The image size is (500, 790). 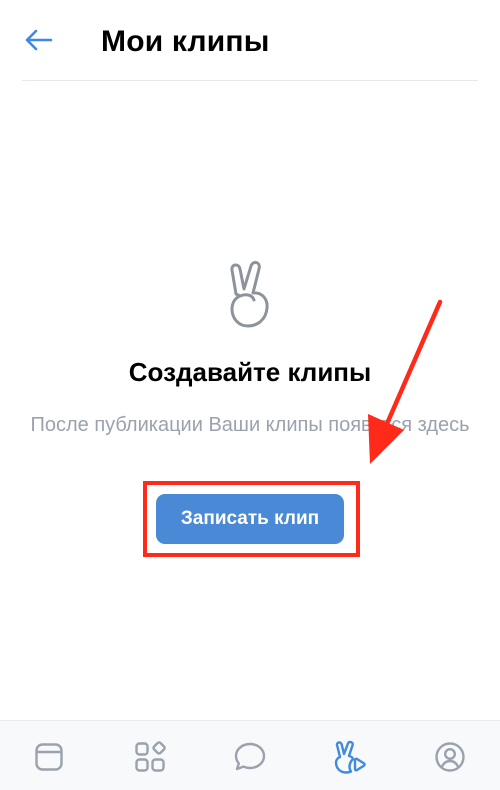 I want to click on tab-clips, so click(x=350, y=757).